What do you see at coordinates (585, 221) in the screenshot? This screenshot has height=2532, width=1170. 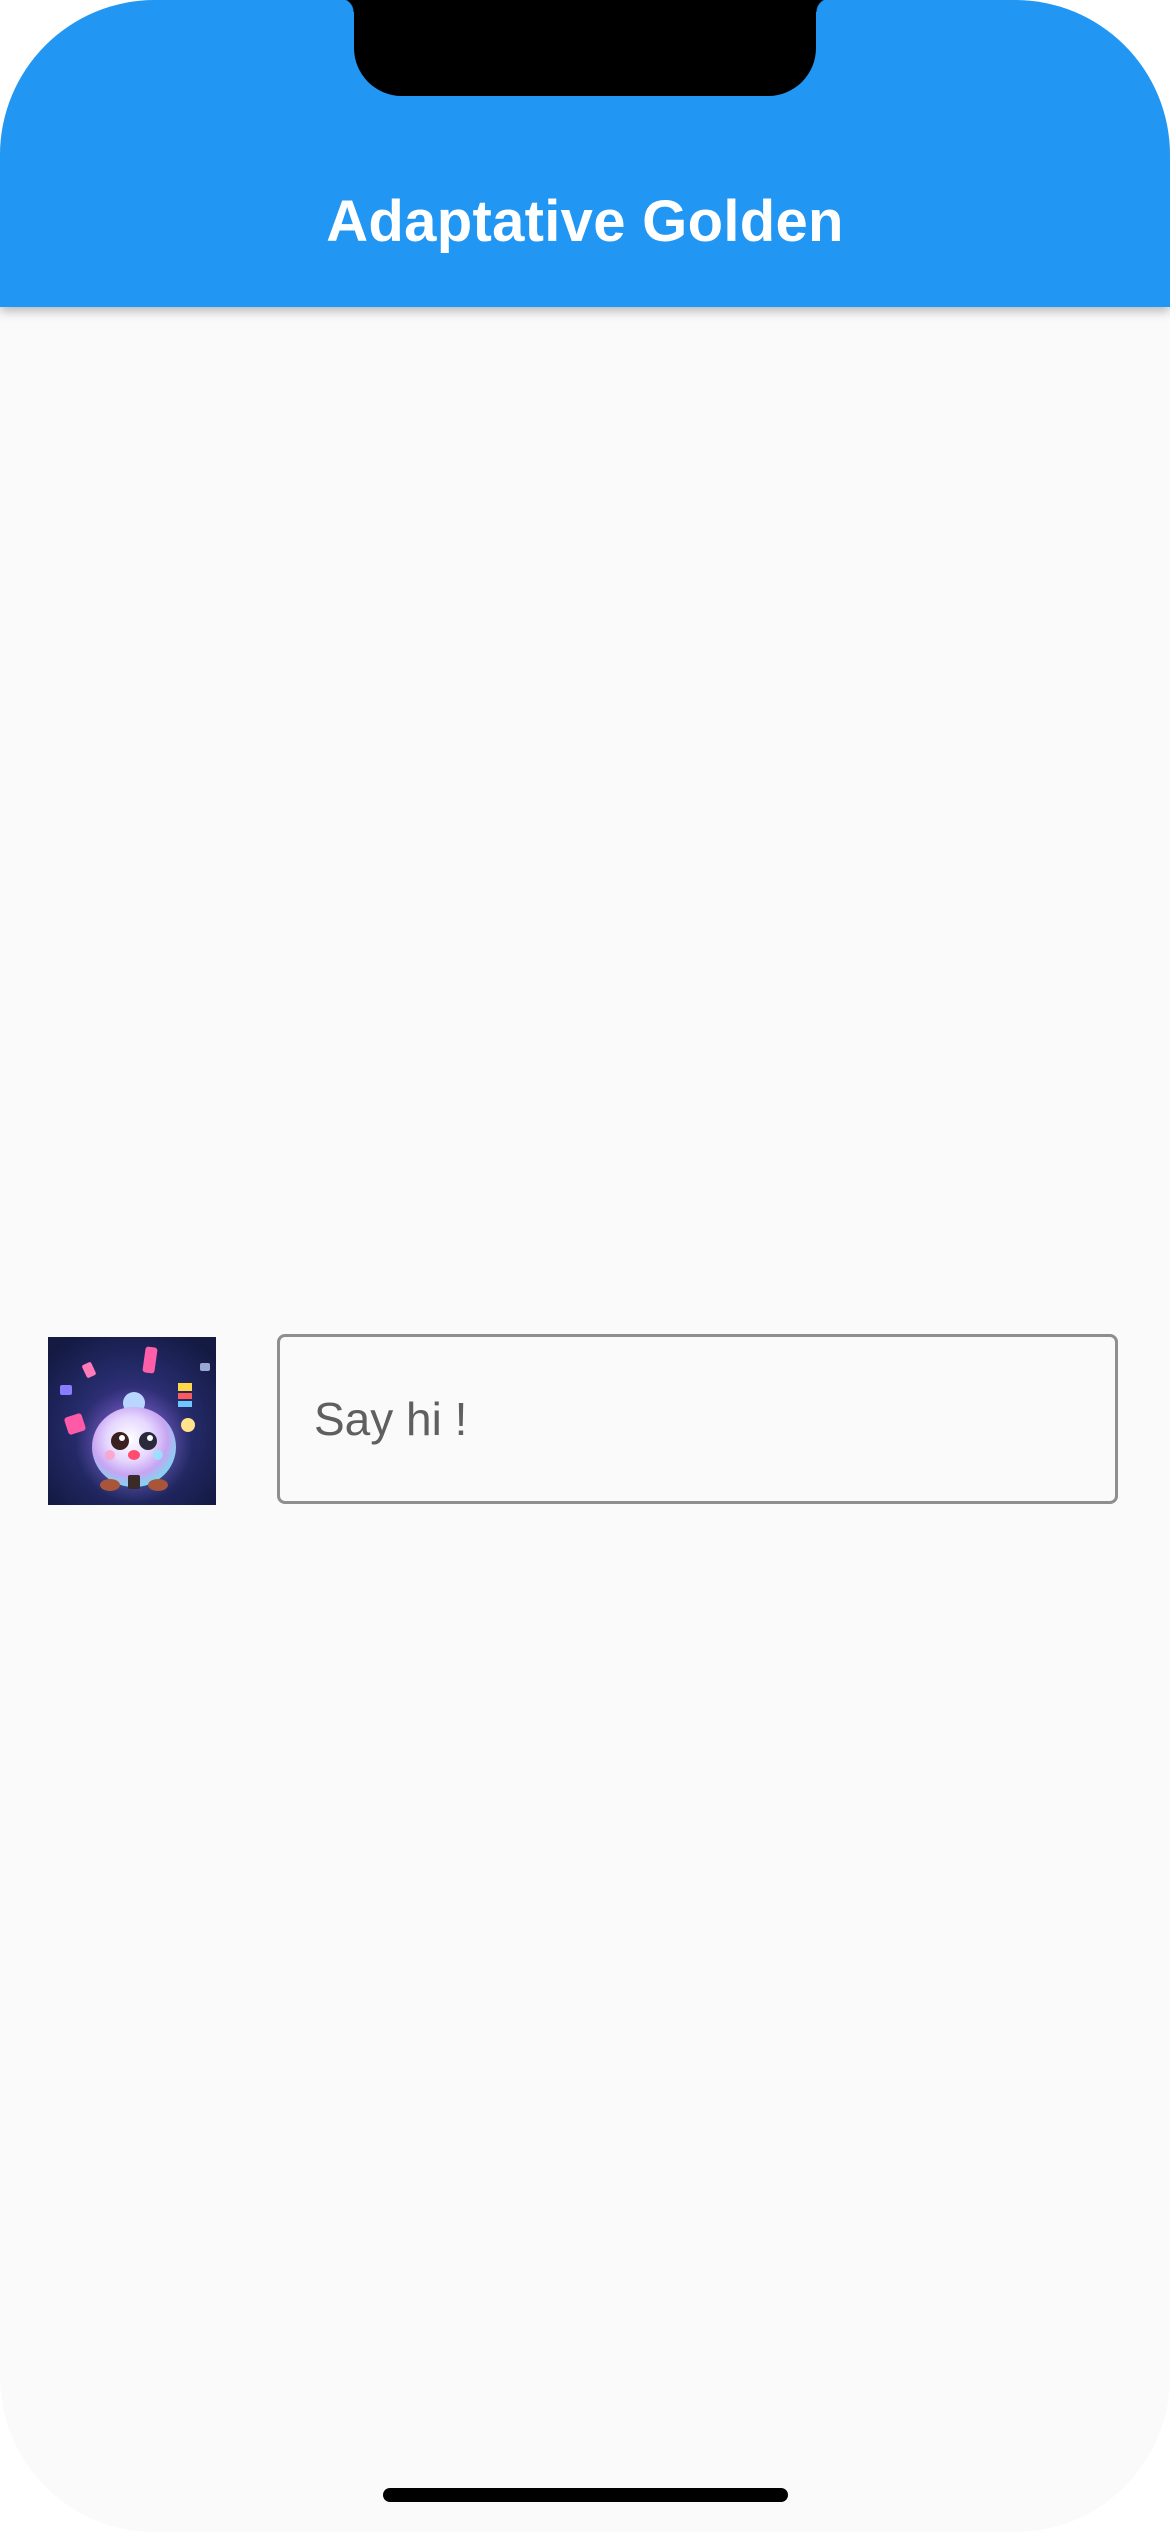 I see `page-title: Adaptative Golden` at bounding box center [585, 221].